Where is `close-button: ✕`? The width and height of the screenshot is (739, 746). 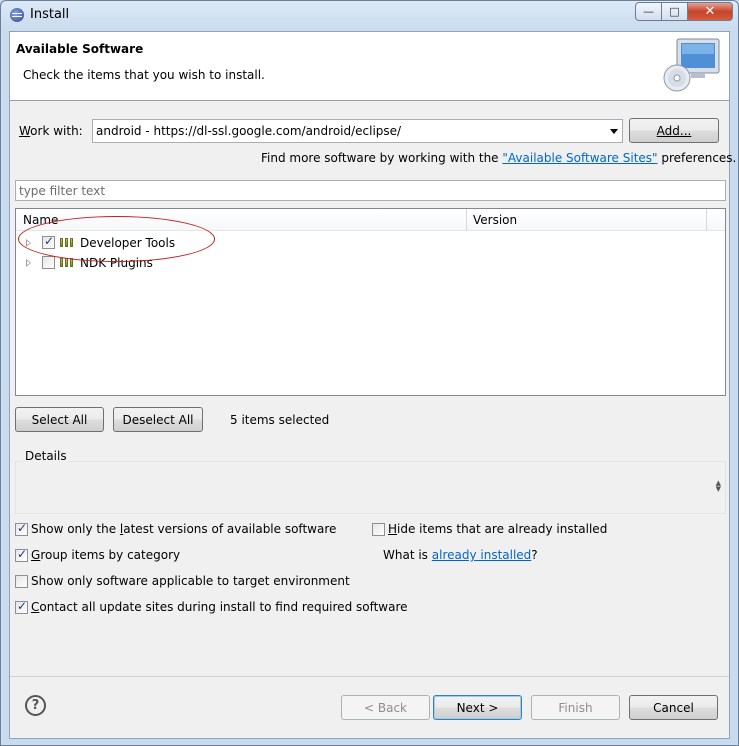
close-button: ✕ is located at coordinates (710, 11).